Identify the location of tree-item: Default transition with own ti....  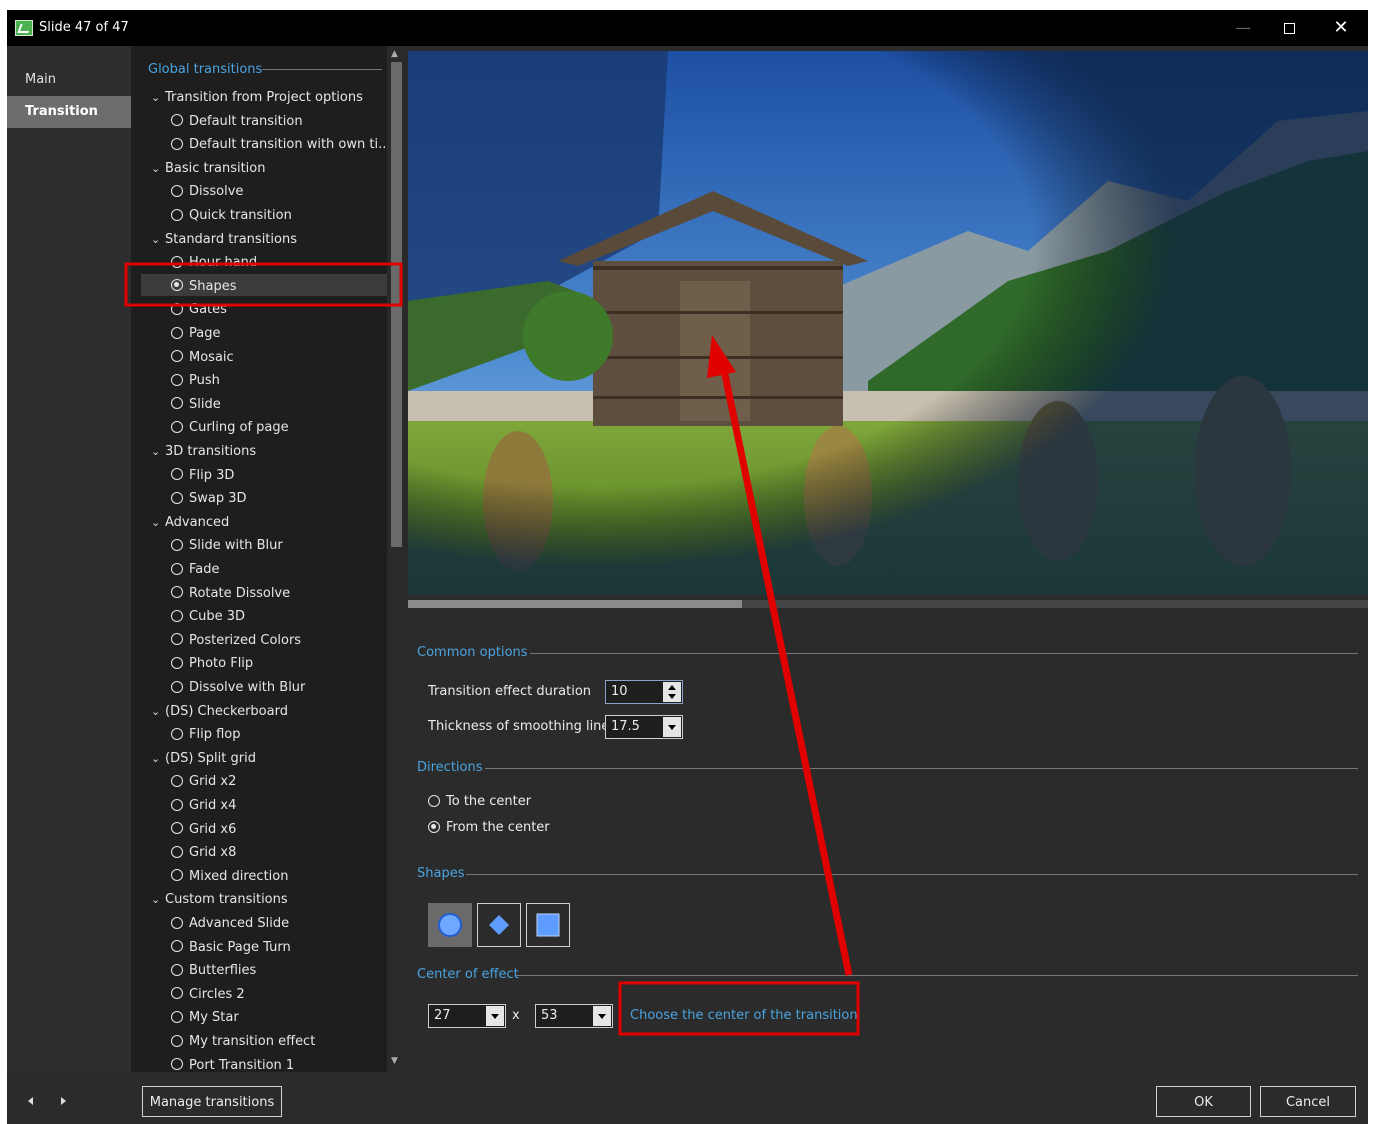
(279, 145).